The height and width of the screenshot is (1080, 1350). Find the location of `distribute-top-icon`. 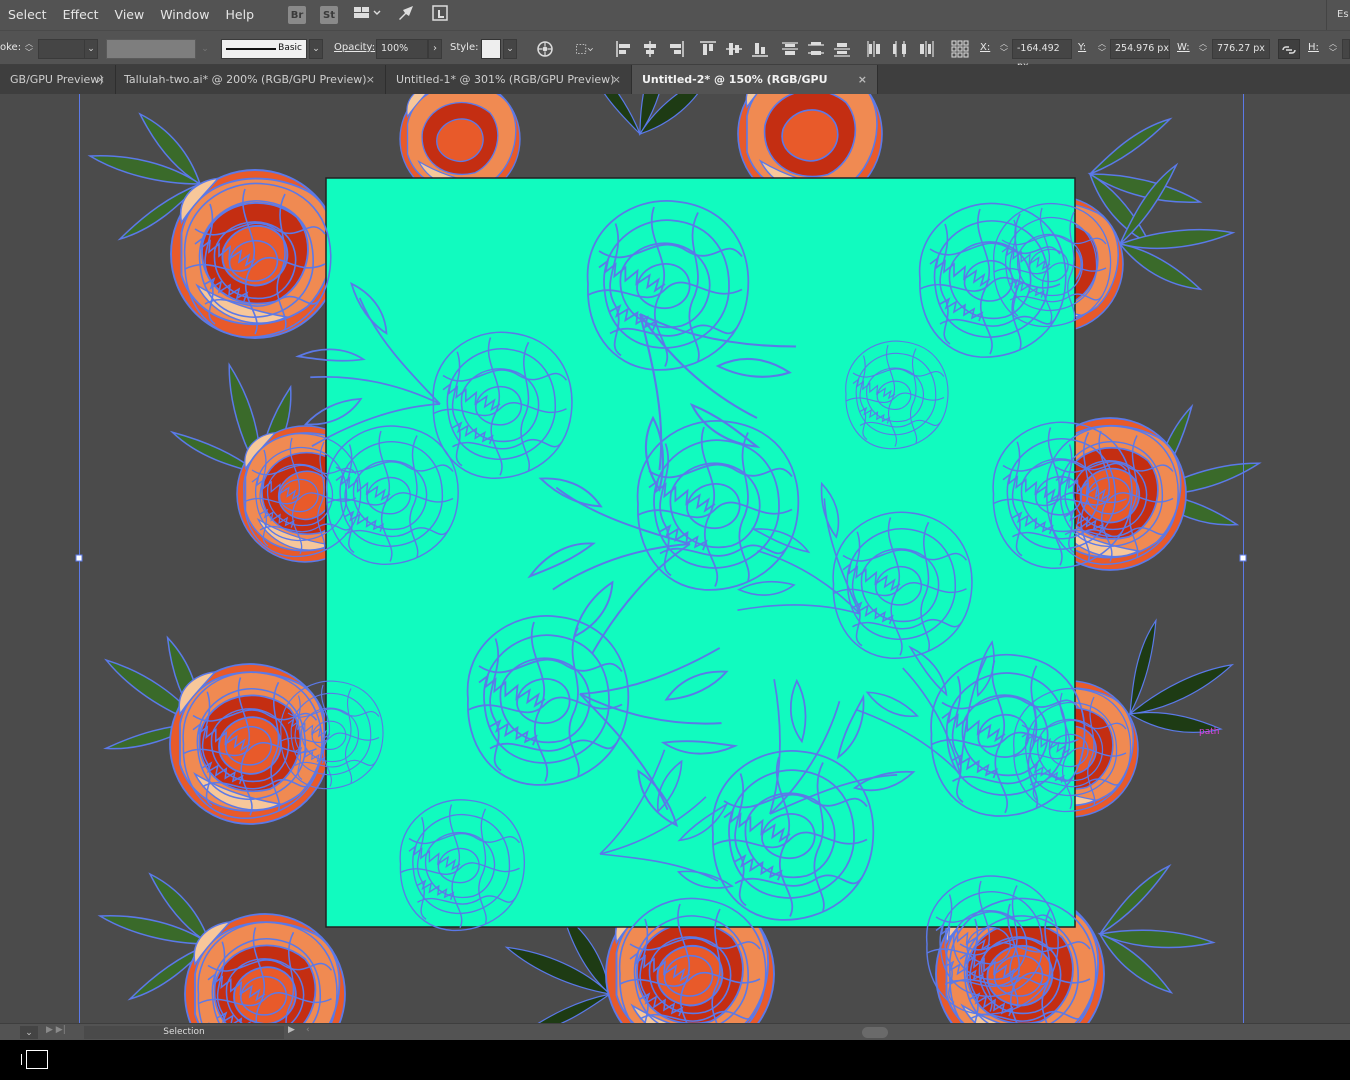

distribute-top-icon is located at coordinates (790, 49).